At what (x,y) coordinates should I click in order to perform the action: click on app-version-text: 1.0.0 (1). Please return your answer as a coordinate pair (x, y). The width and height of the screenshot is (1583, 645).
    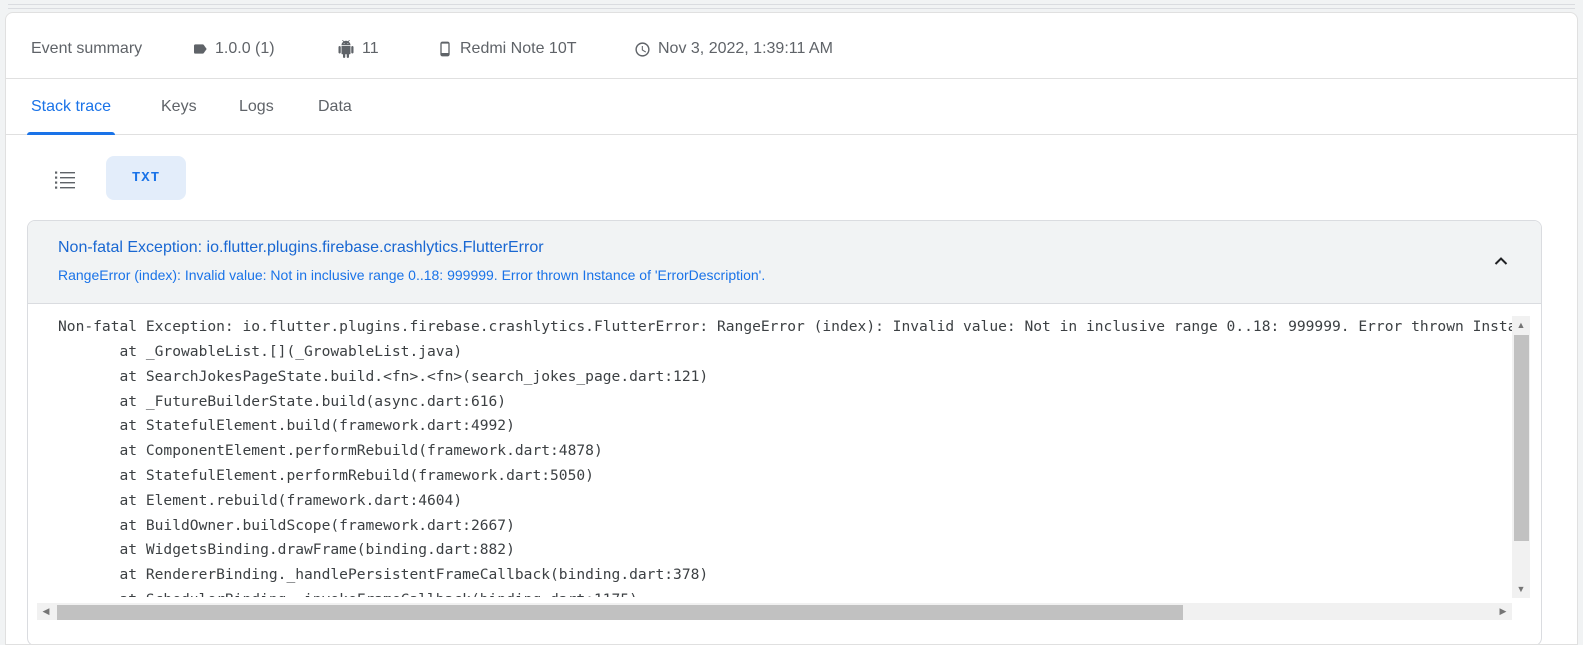
    Looking at the image, I should click on (245, 48).